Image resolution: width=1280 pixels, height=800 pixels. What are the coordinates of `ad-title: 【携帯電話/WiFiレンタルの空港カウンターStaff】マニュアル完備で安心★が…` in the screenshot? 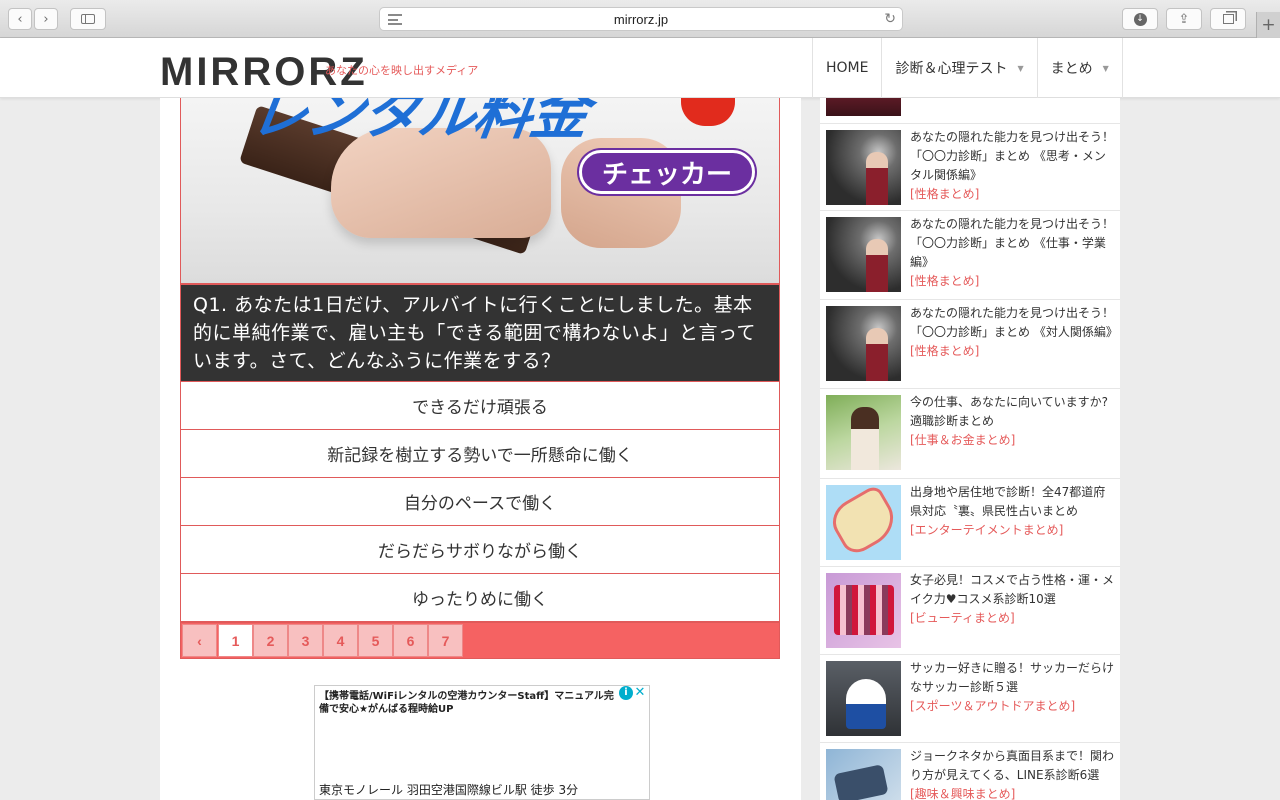 It's located at (469, 703).